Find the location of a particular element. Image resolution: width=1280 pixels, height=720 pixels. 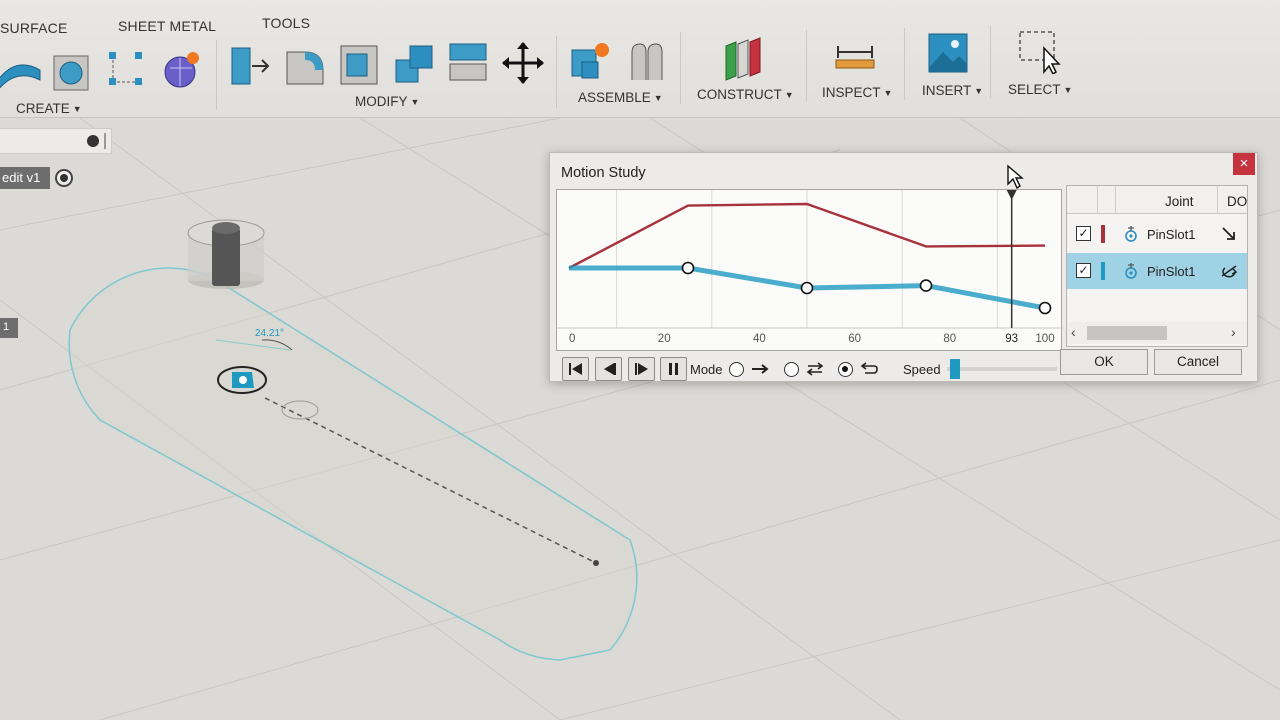

scroll-left-icon: ‹ is located at coordinates (1073, 332).